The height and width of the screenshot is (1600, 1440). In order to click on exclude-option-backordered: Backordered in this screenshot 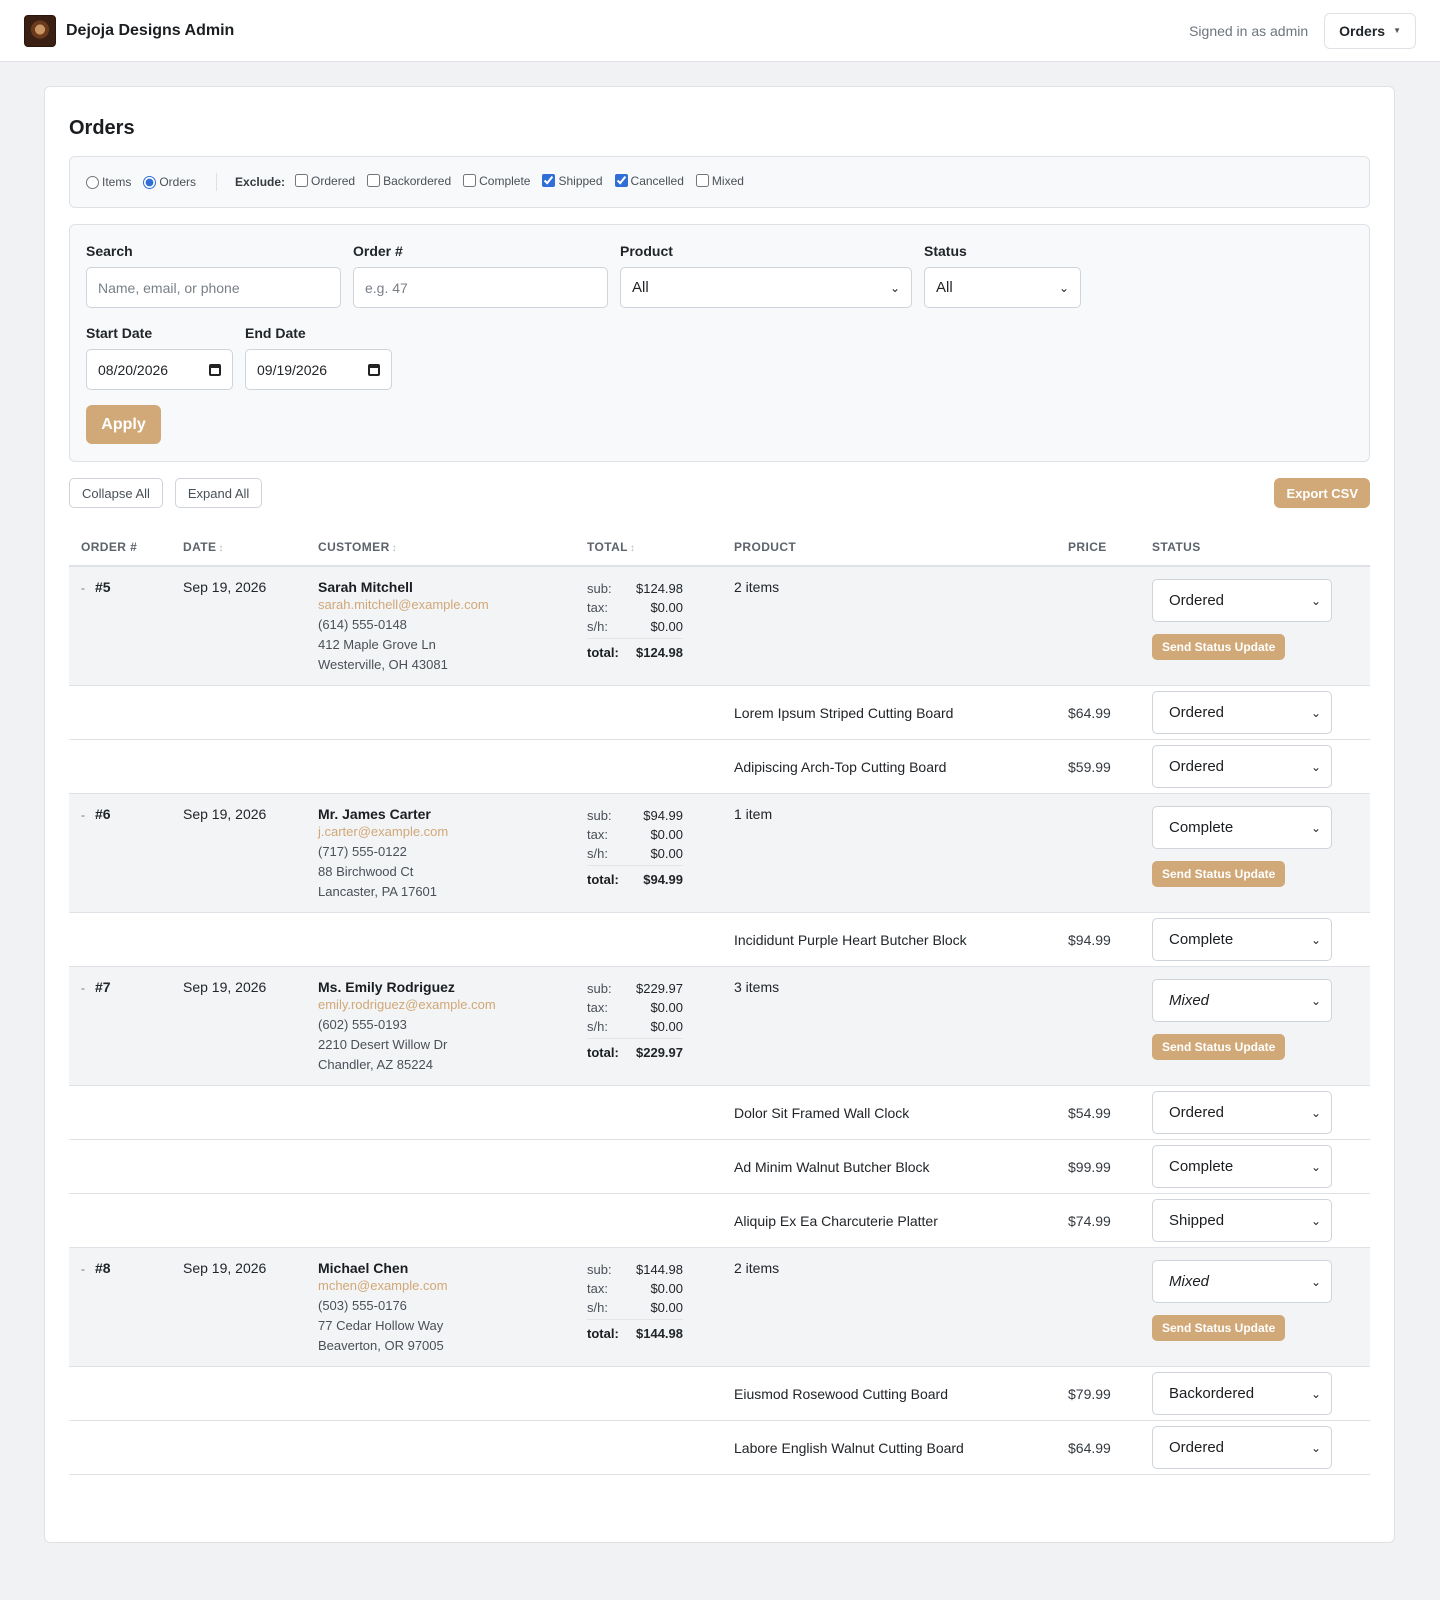, I will do `click(409, 181)`.